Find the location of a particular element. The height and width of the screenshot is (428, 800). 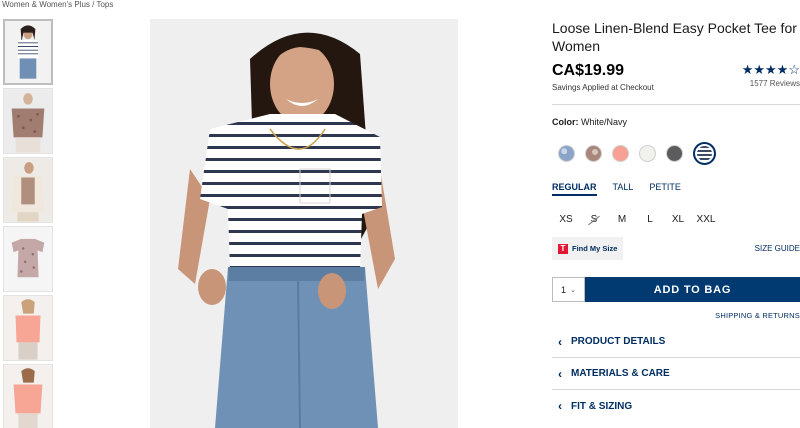

size-xl: XL is located at coordinates (678, 219).